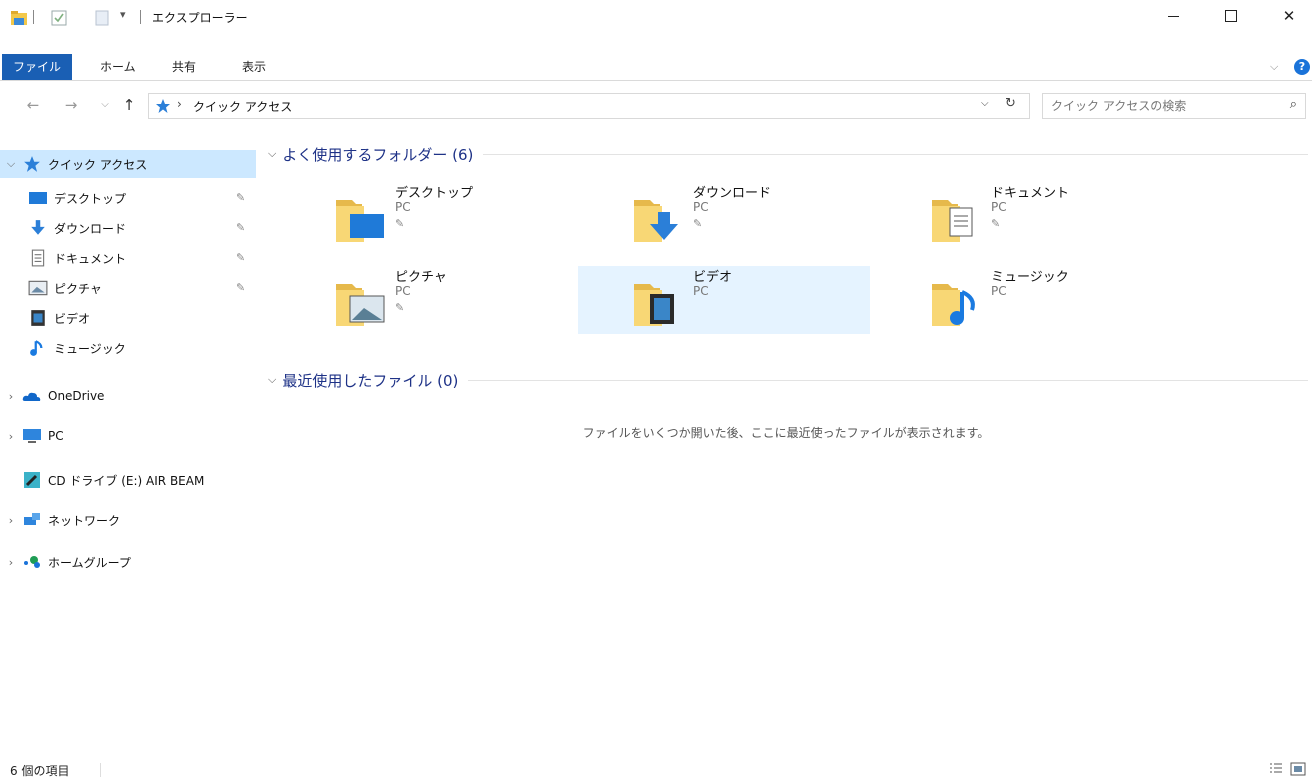 The width and height of the screenshot is (1312, 781). I want to click on forward-arrow-icon: →, so click(71, 105).